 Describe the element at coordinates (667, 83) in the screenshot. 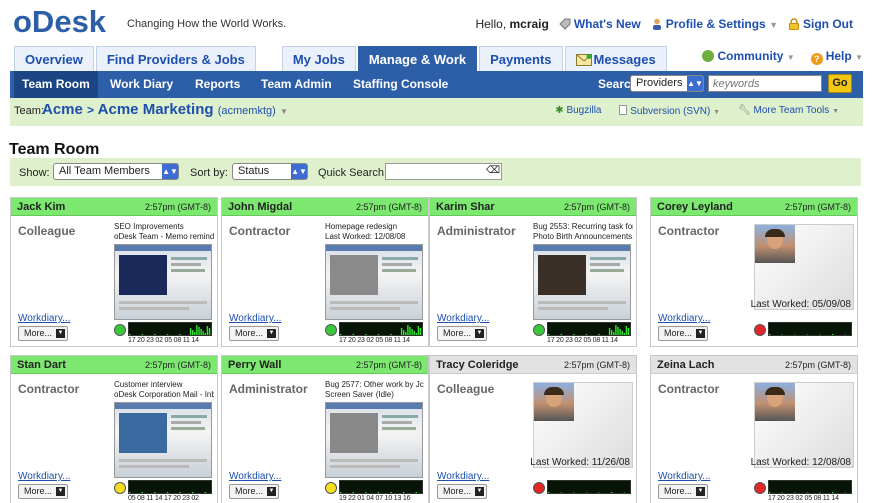

I see `search-scope-select: Providers ▲▼` at that location.